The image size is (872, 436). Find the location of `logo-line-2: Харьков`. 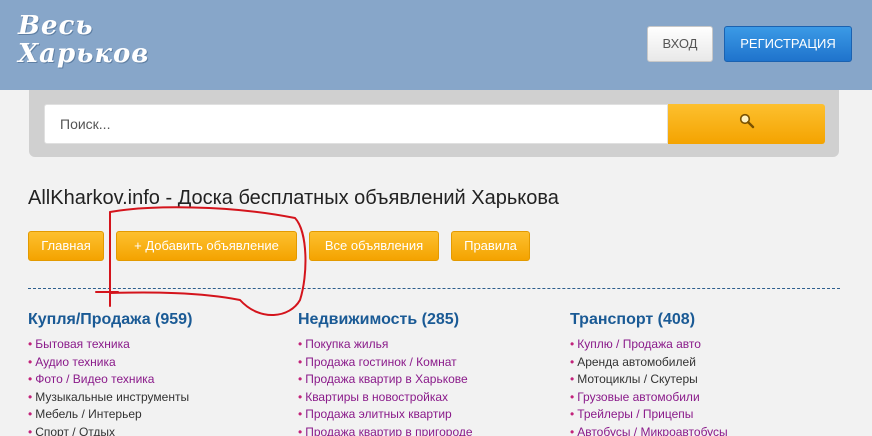

logo-line-2: Харьков is located at coordinates (84, 54).